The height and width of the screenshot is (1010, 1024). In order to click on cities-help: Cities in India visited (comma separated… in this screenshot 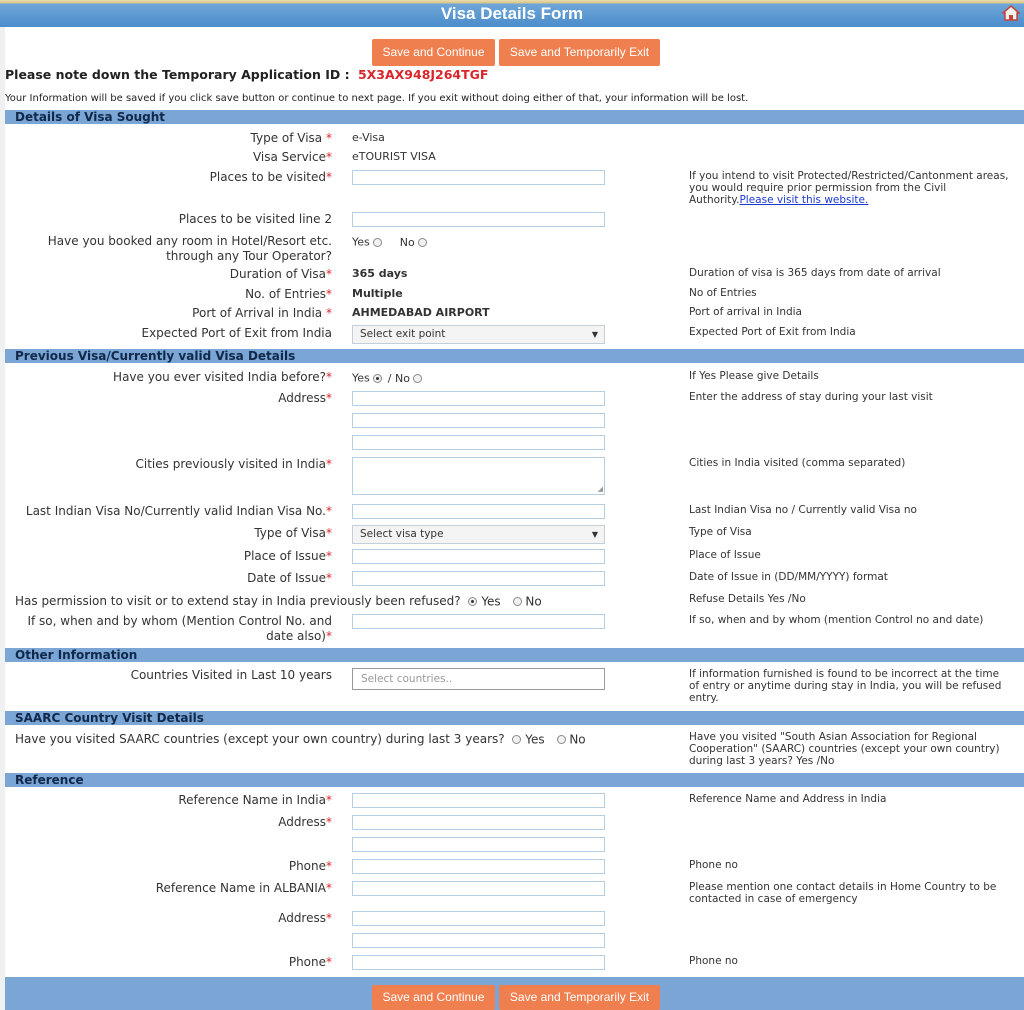, I will do `click(797, 463)`.